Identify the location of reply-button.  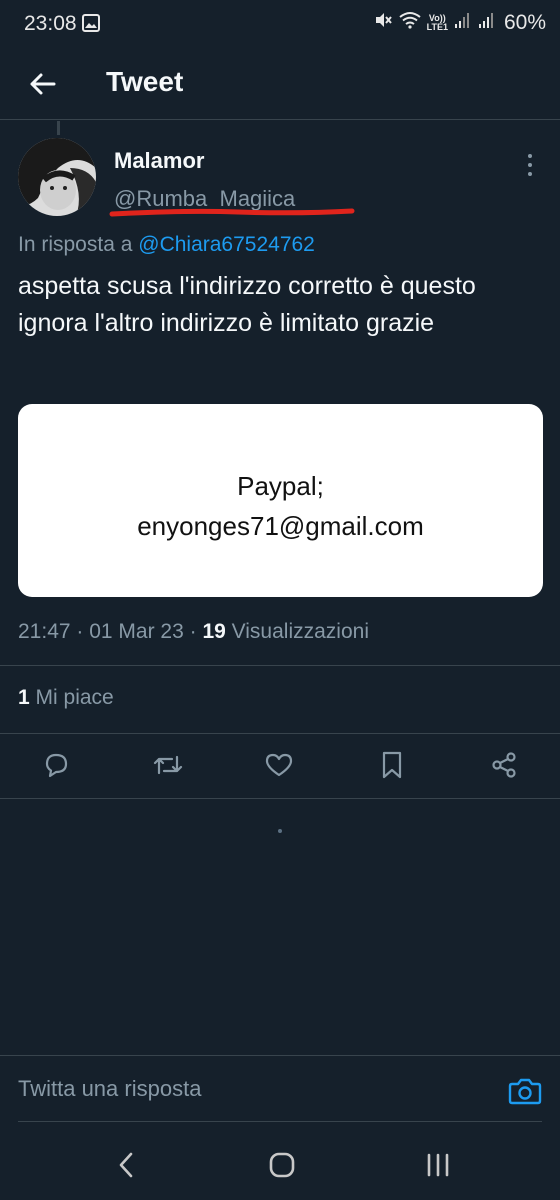
(56, 765).